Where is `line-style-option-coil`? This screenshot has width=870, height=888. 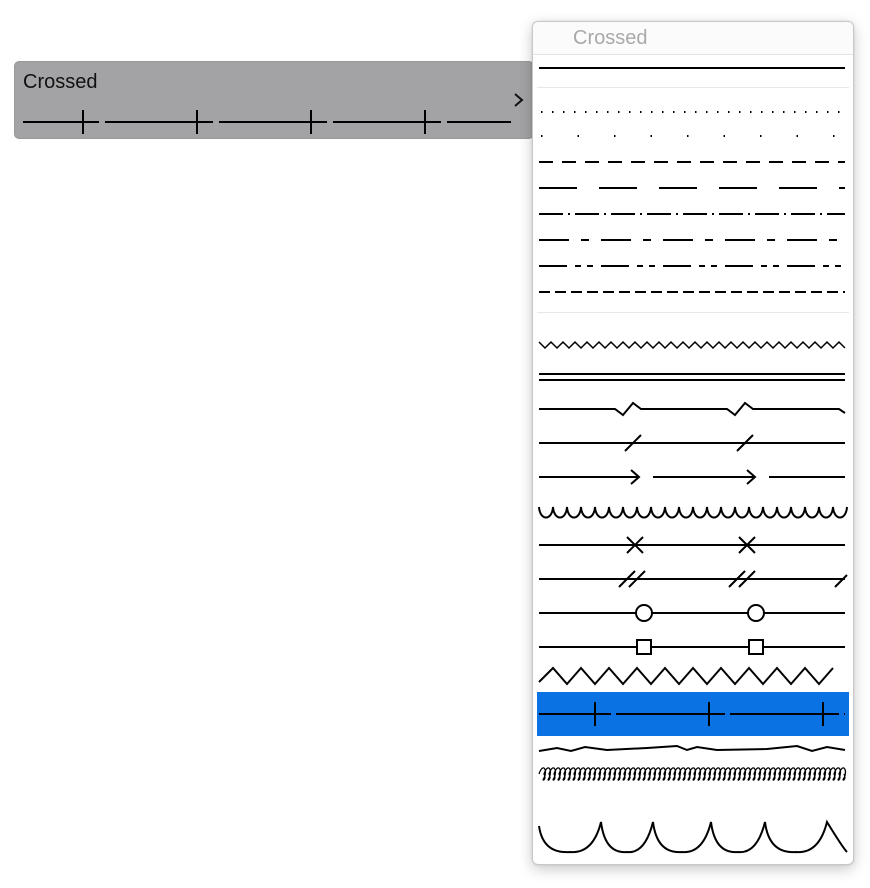 line-style-option-coil is located at coordinates (693, 774).